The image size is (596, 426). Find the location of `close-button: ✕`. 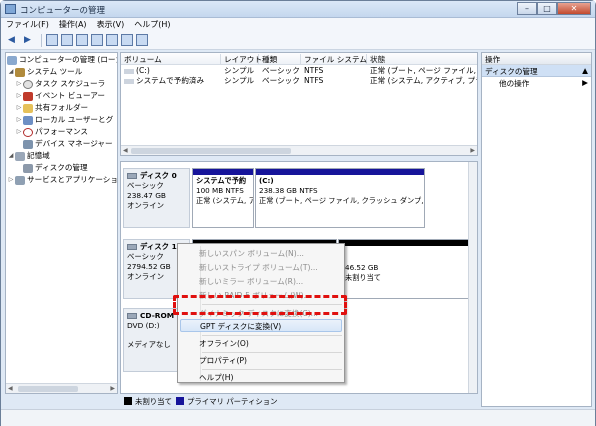

close-button: ✕ is located at coordinates (574, 8).